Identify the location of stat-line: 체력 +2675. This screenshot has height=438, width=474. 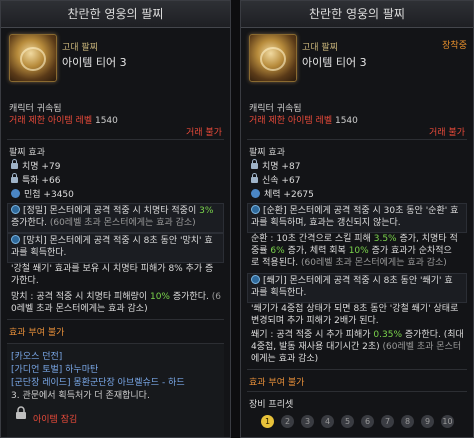
(289, 195).